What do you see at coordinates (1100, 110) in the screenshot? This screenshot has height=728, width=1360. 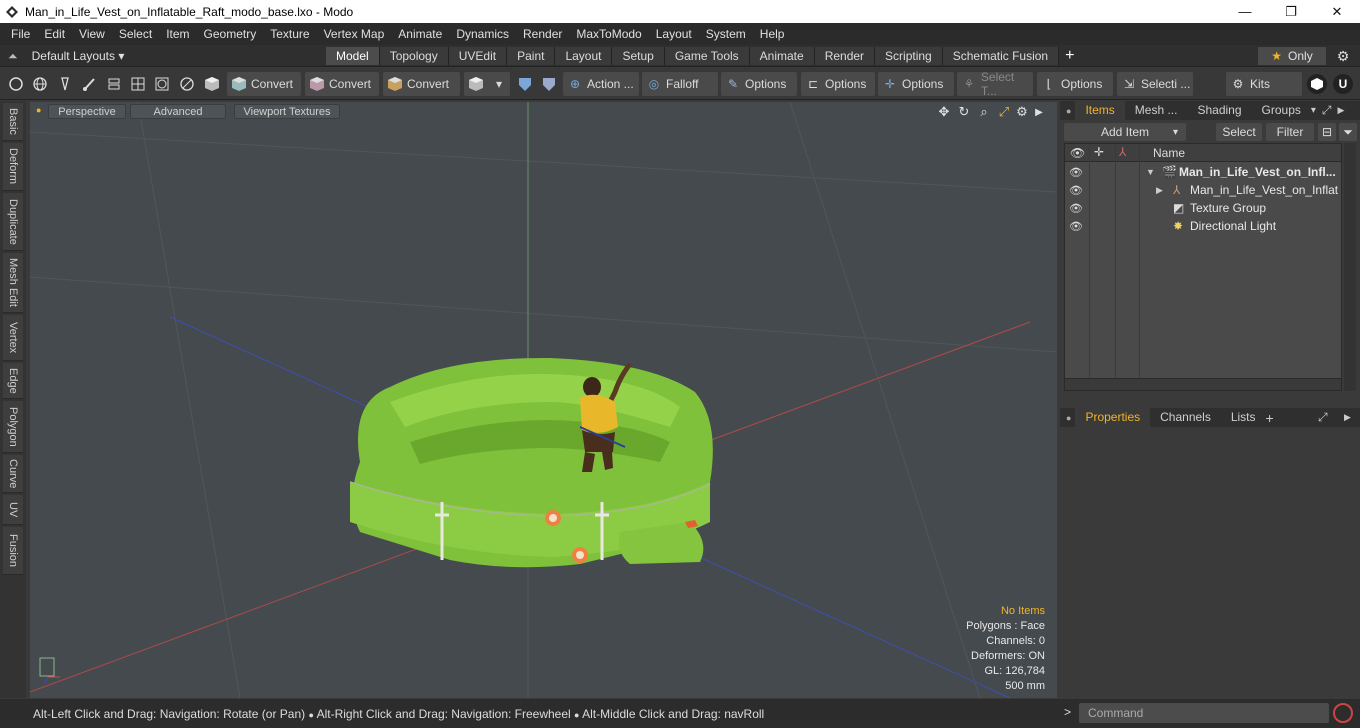 I see `tab-items: Items` at bounding box center [1100, 110].